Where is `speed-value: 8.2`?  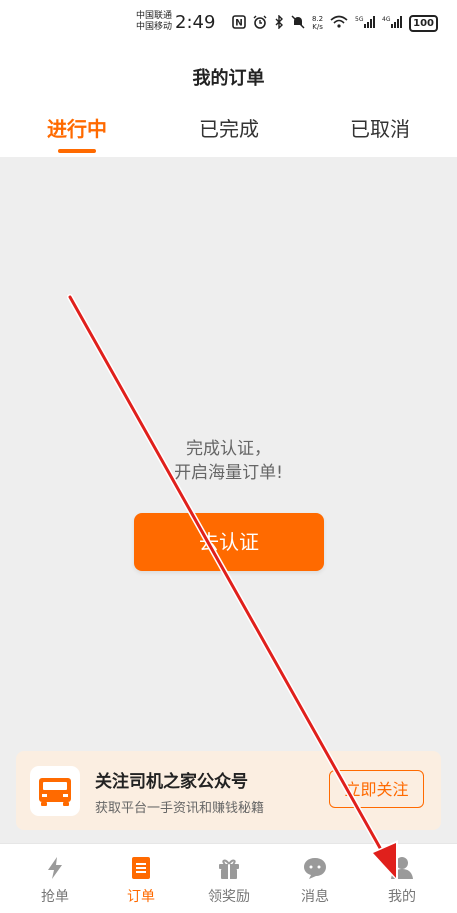 speed-value: 8.2 is located at coordinates (318, 19).